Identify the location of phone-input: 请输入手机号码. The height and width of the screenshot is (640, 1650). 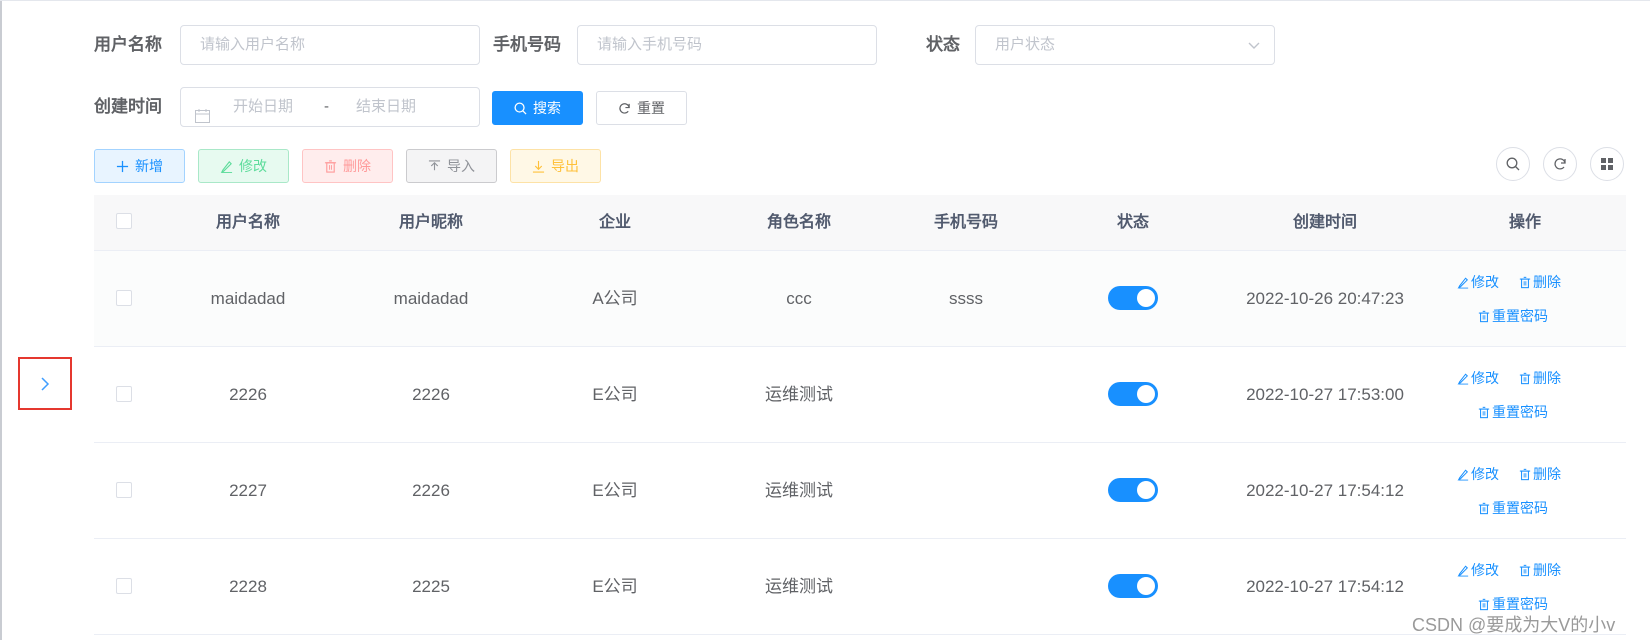
(727, 45).